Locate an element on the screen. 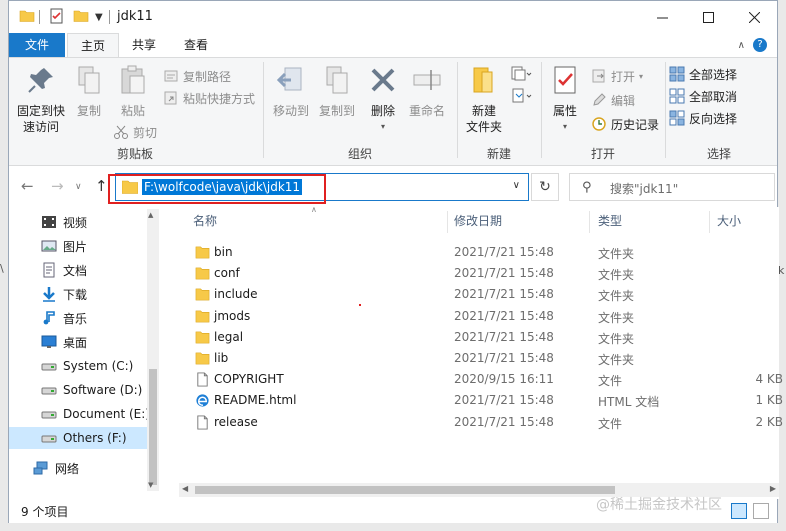 This screenshot has width=786, height=531. paste-shortcut-button: 粘贴快捷方式 is located at coordinates (209, 98).